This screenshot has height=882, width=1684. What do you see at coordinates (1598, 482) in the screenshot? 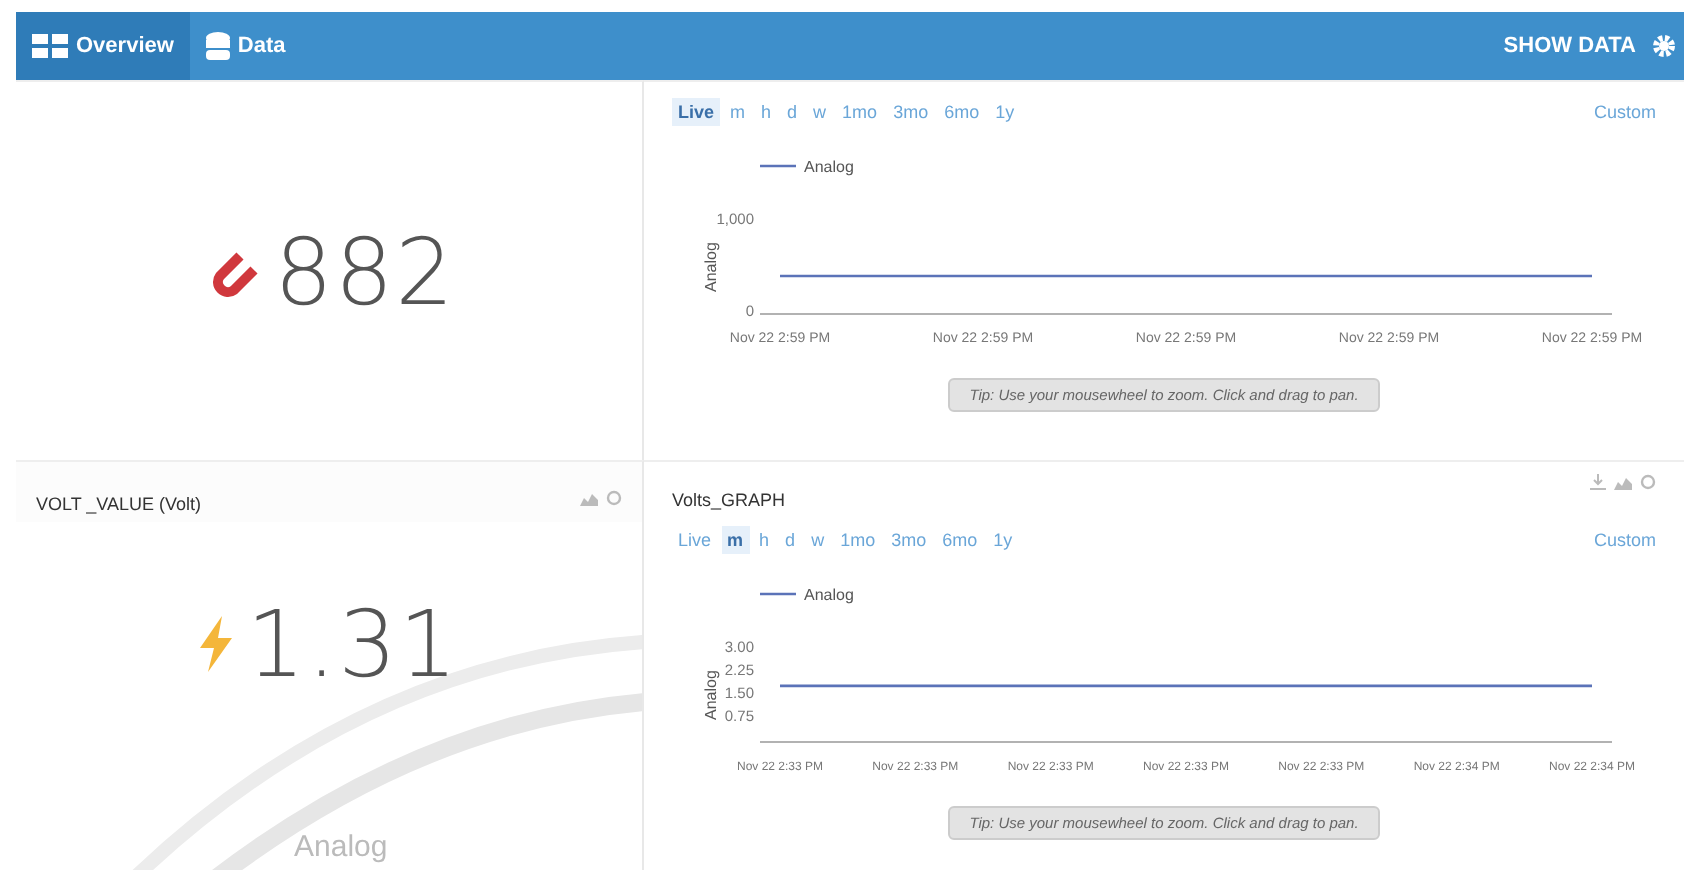
I see `download-icon` at bounding box center [1598, 482].